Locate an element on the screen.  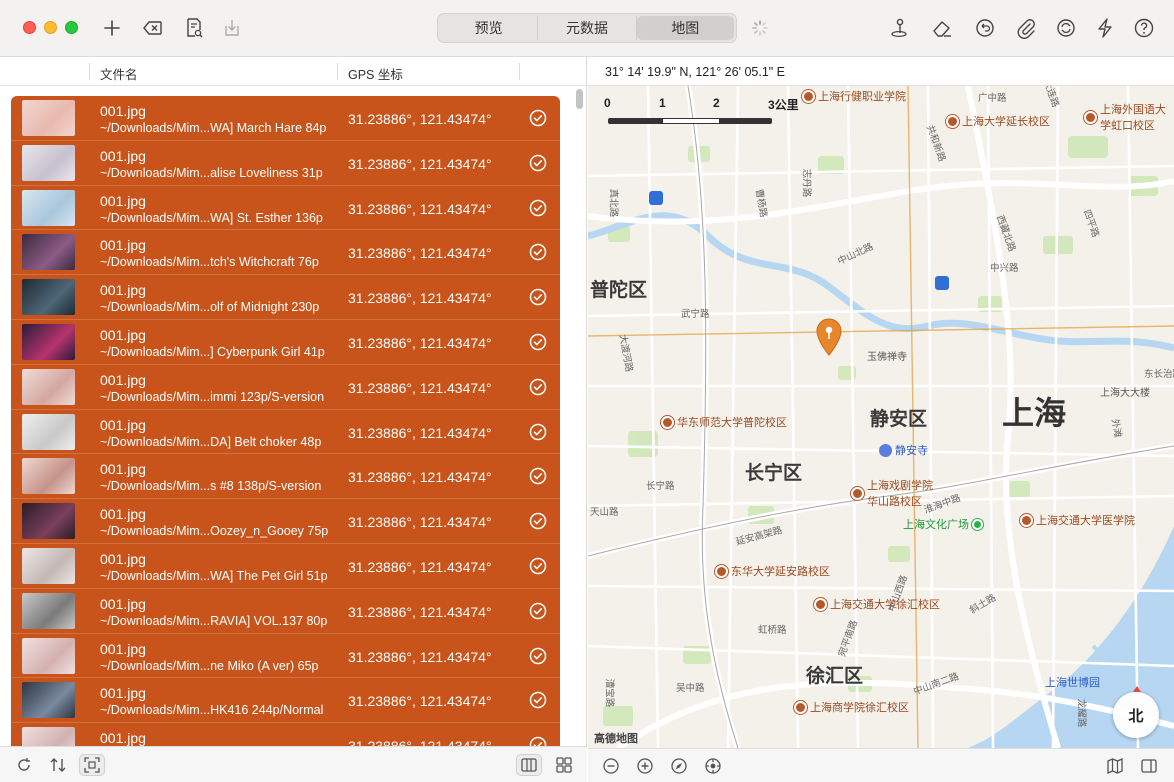
poi-label: 华东师范大学普陀校区 is located at coordinates (724, 422).